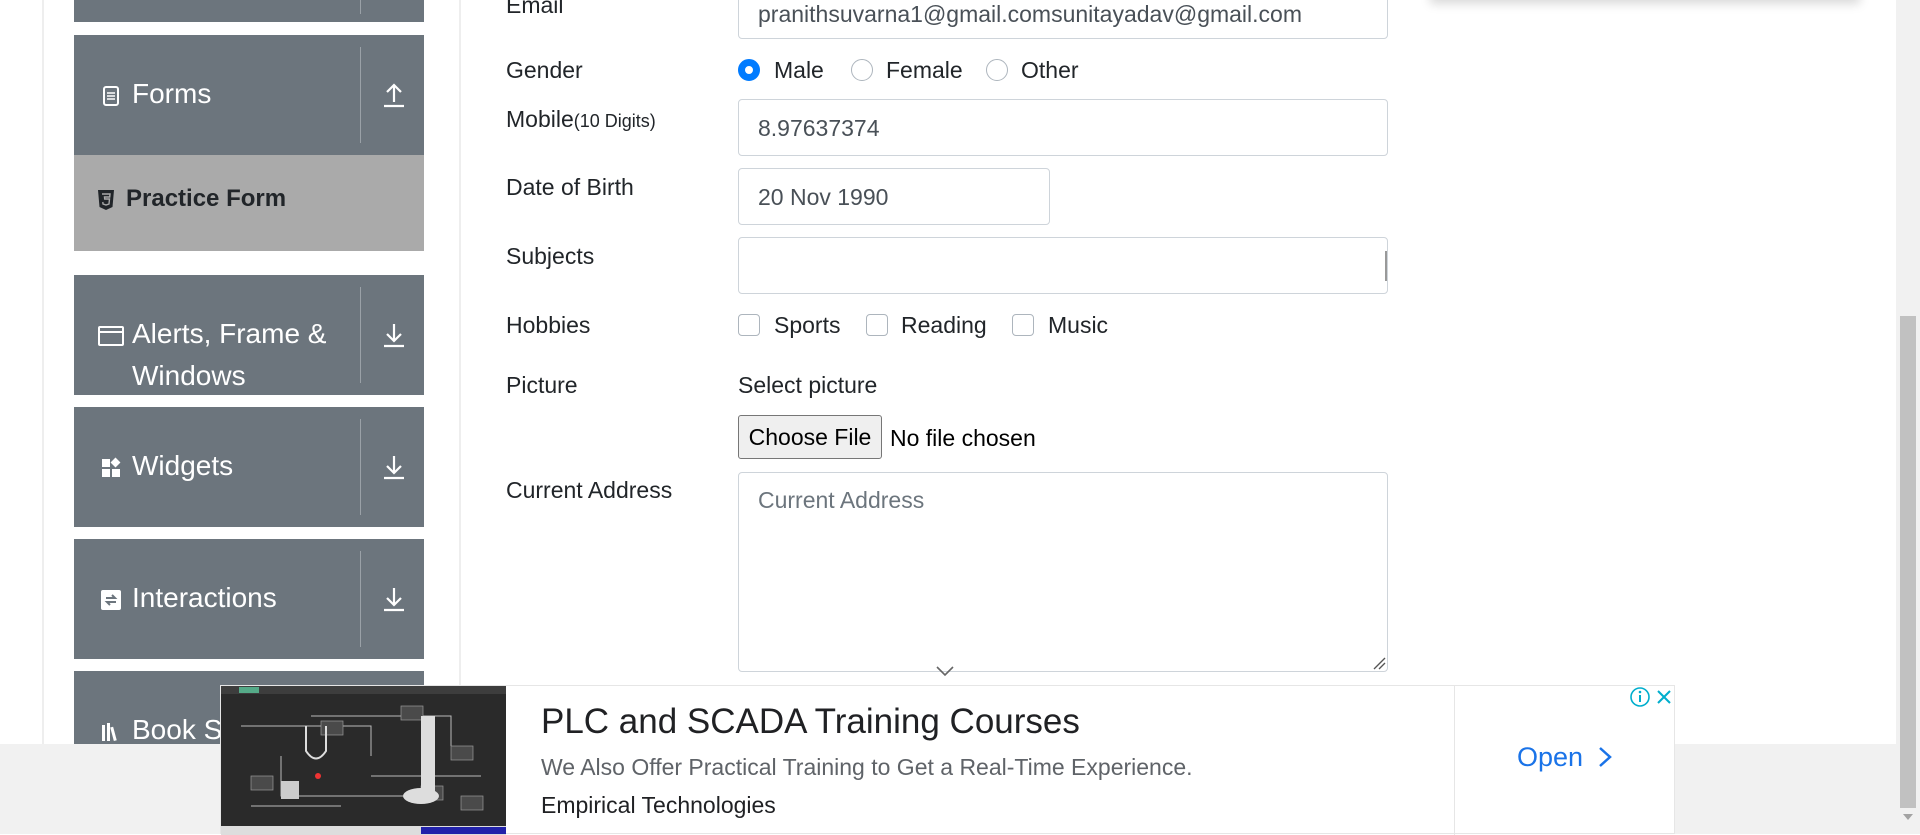 This screenshot has height=835, width=1920. I want to click on resize-handle-icon, so click(1379, 663).